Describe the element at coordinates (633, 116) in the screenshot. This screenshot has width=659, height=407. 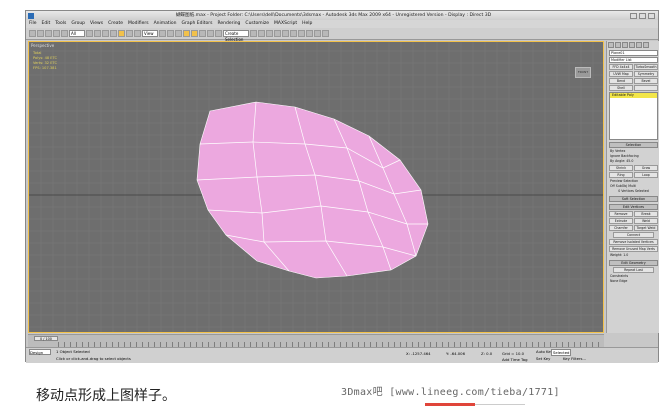
I see `modifier-stack: Editable Poly` at that location.